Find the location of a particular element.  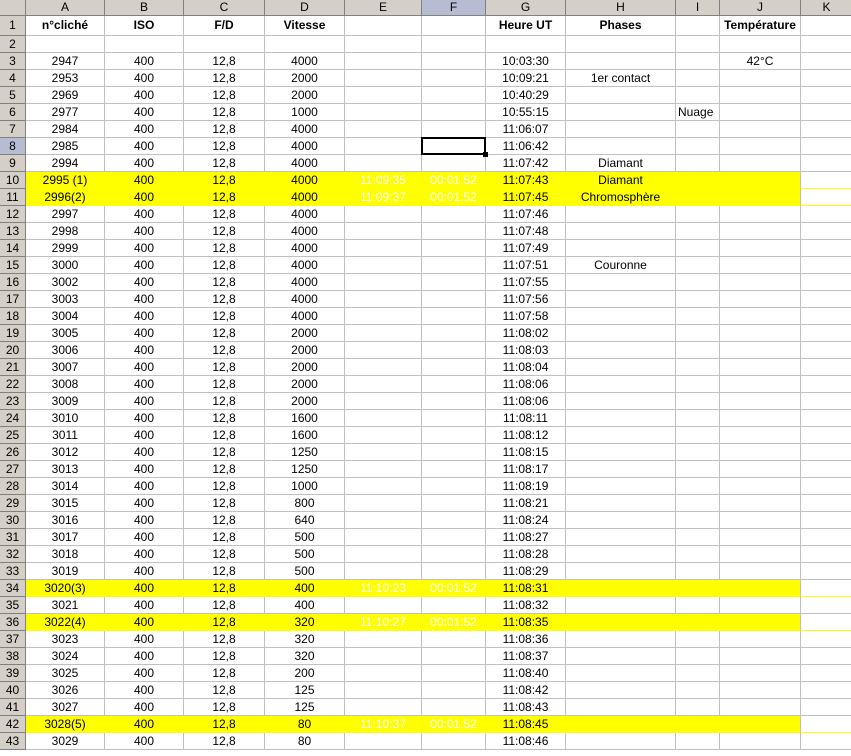

cell-g7: 11:06:07 is located at coordinates (526, 129).